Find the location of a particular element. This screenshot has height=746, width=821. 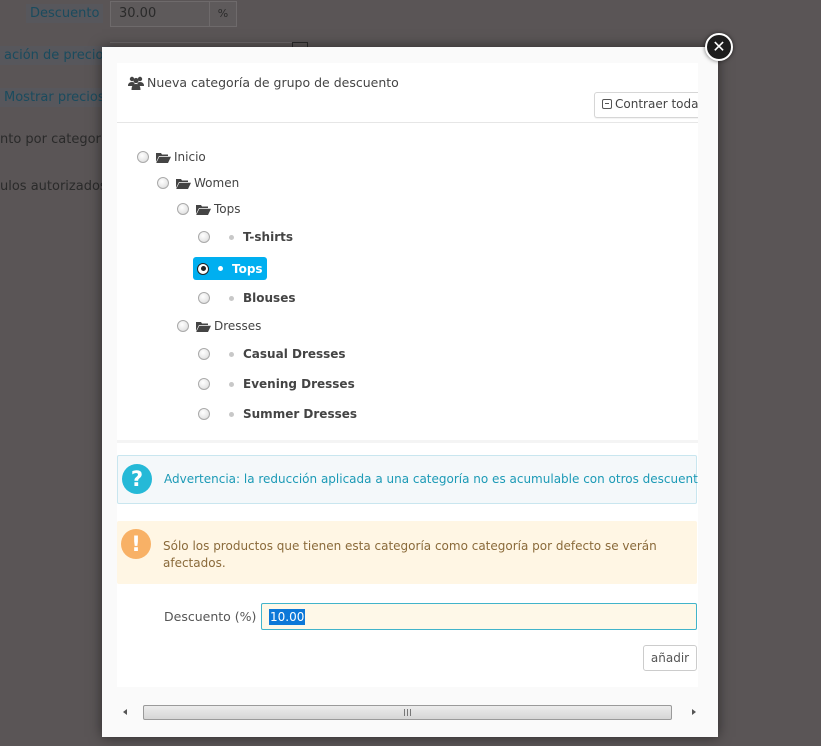

tree-node-casual-dresses: Casual Dresses is located at coordinates (272, 354).